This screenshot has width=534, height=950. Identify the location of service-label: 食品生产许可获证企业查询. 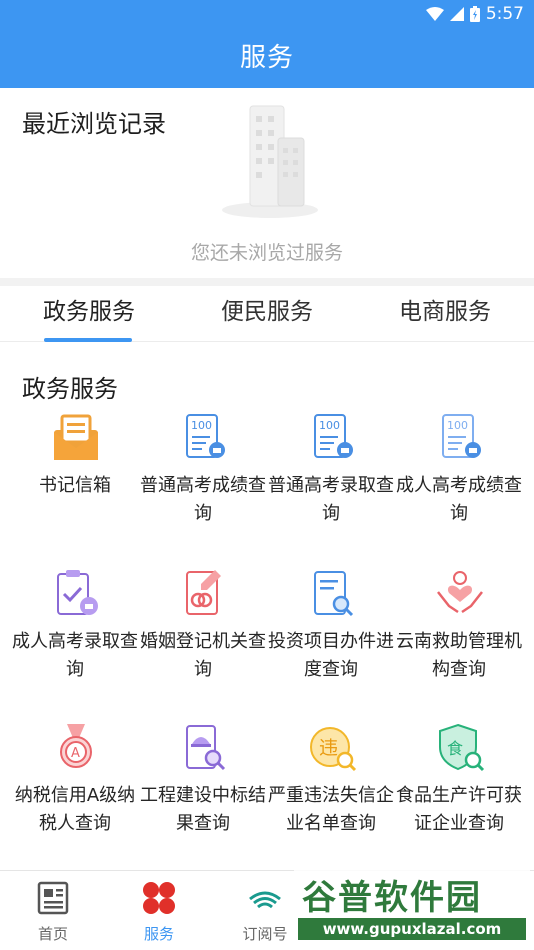
(459, 809).